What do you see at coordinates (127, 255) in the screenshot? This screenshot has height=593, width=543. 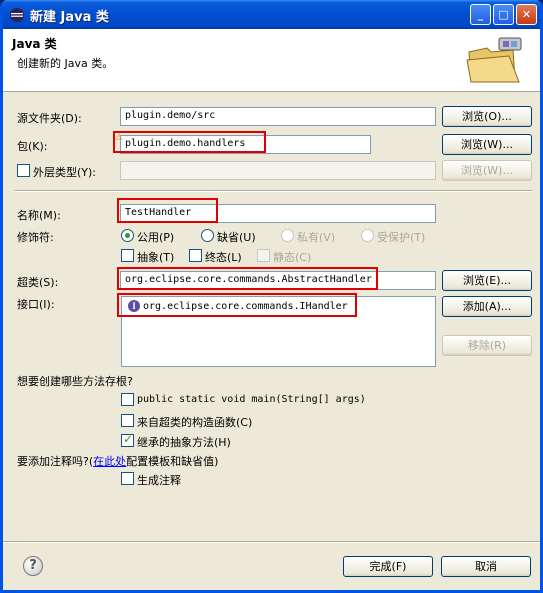 I see `abstract-checkbox` at bounding box center [127, 255].